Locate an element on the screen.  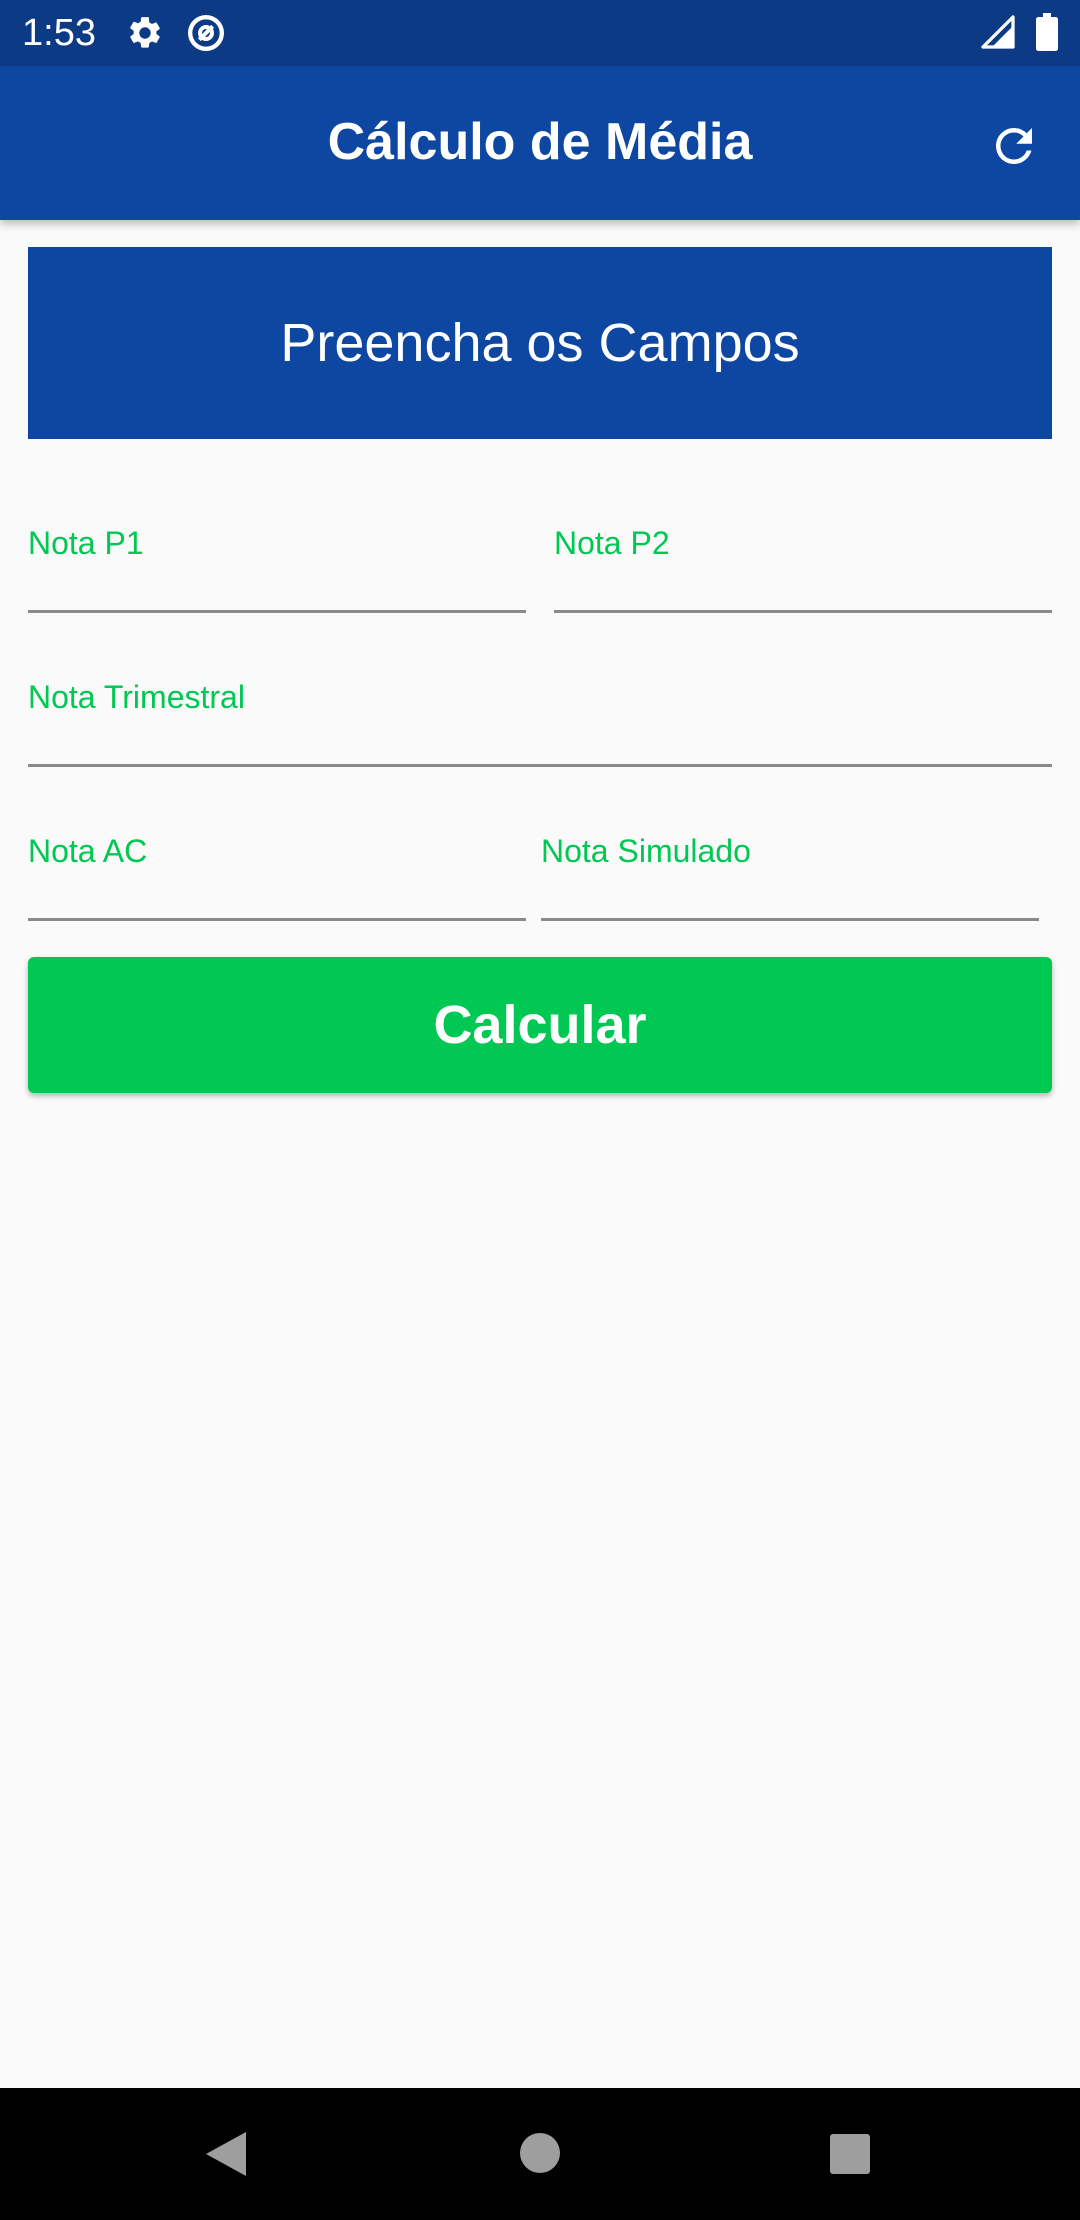
nota-p1-label: Nota P1 is located at coordinates (86, 543).